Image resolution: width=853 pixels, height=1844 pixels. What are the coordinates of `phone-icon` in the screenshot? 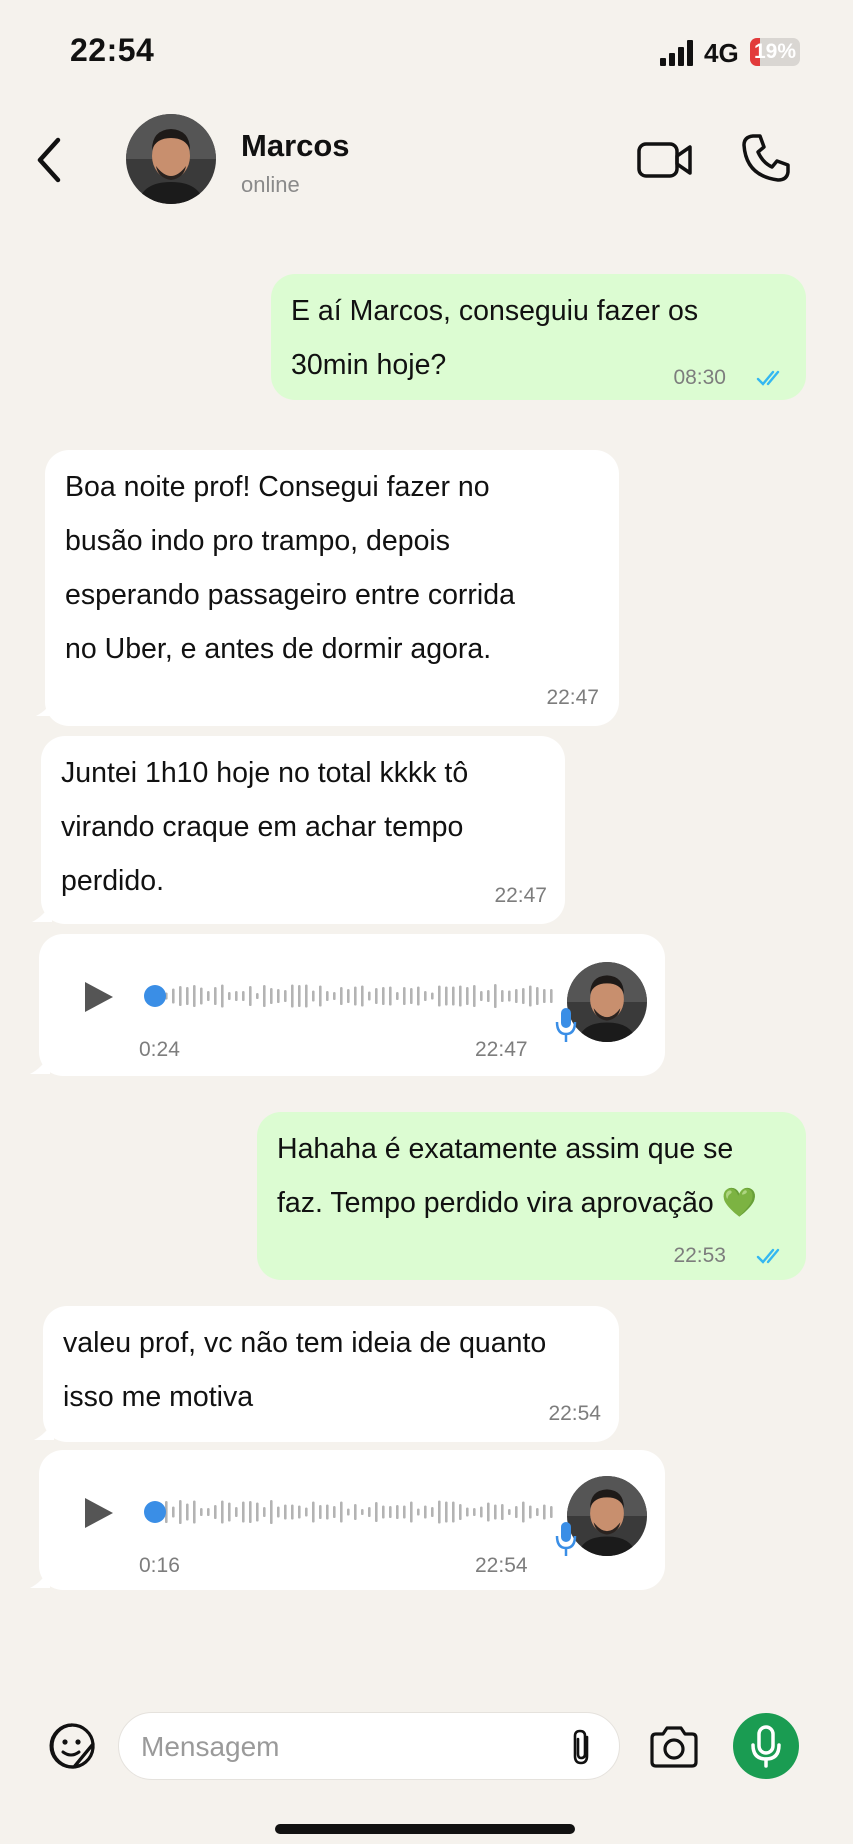 It's located at (766, 158).